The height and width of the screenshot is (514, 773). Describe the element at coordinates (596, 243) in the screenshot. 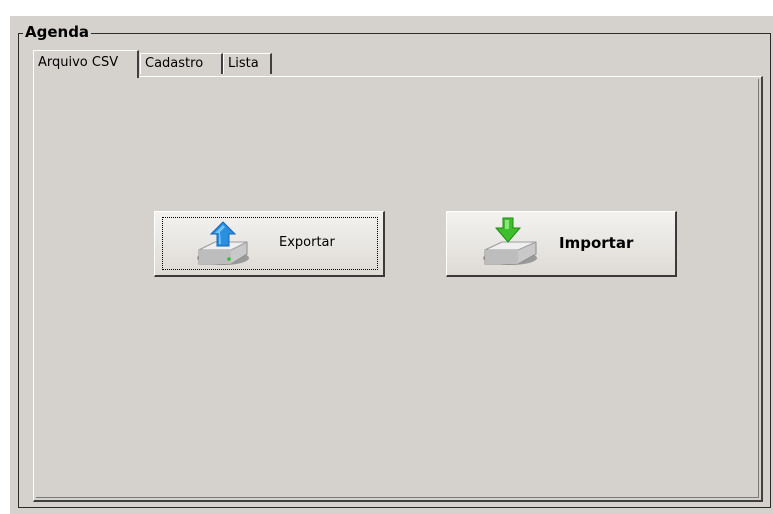

I see `import-button-label: Importar` at that location.